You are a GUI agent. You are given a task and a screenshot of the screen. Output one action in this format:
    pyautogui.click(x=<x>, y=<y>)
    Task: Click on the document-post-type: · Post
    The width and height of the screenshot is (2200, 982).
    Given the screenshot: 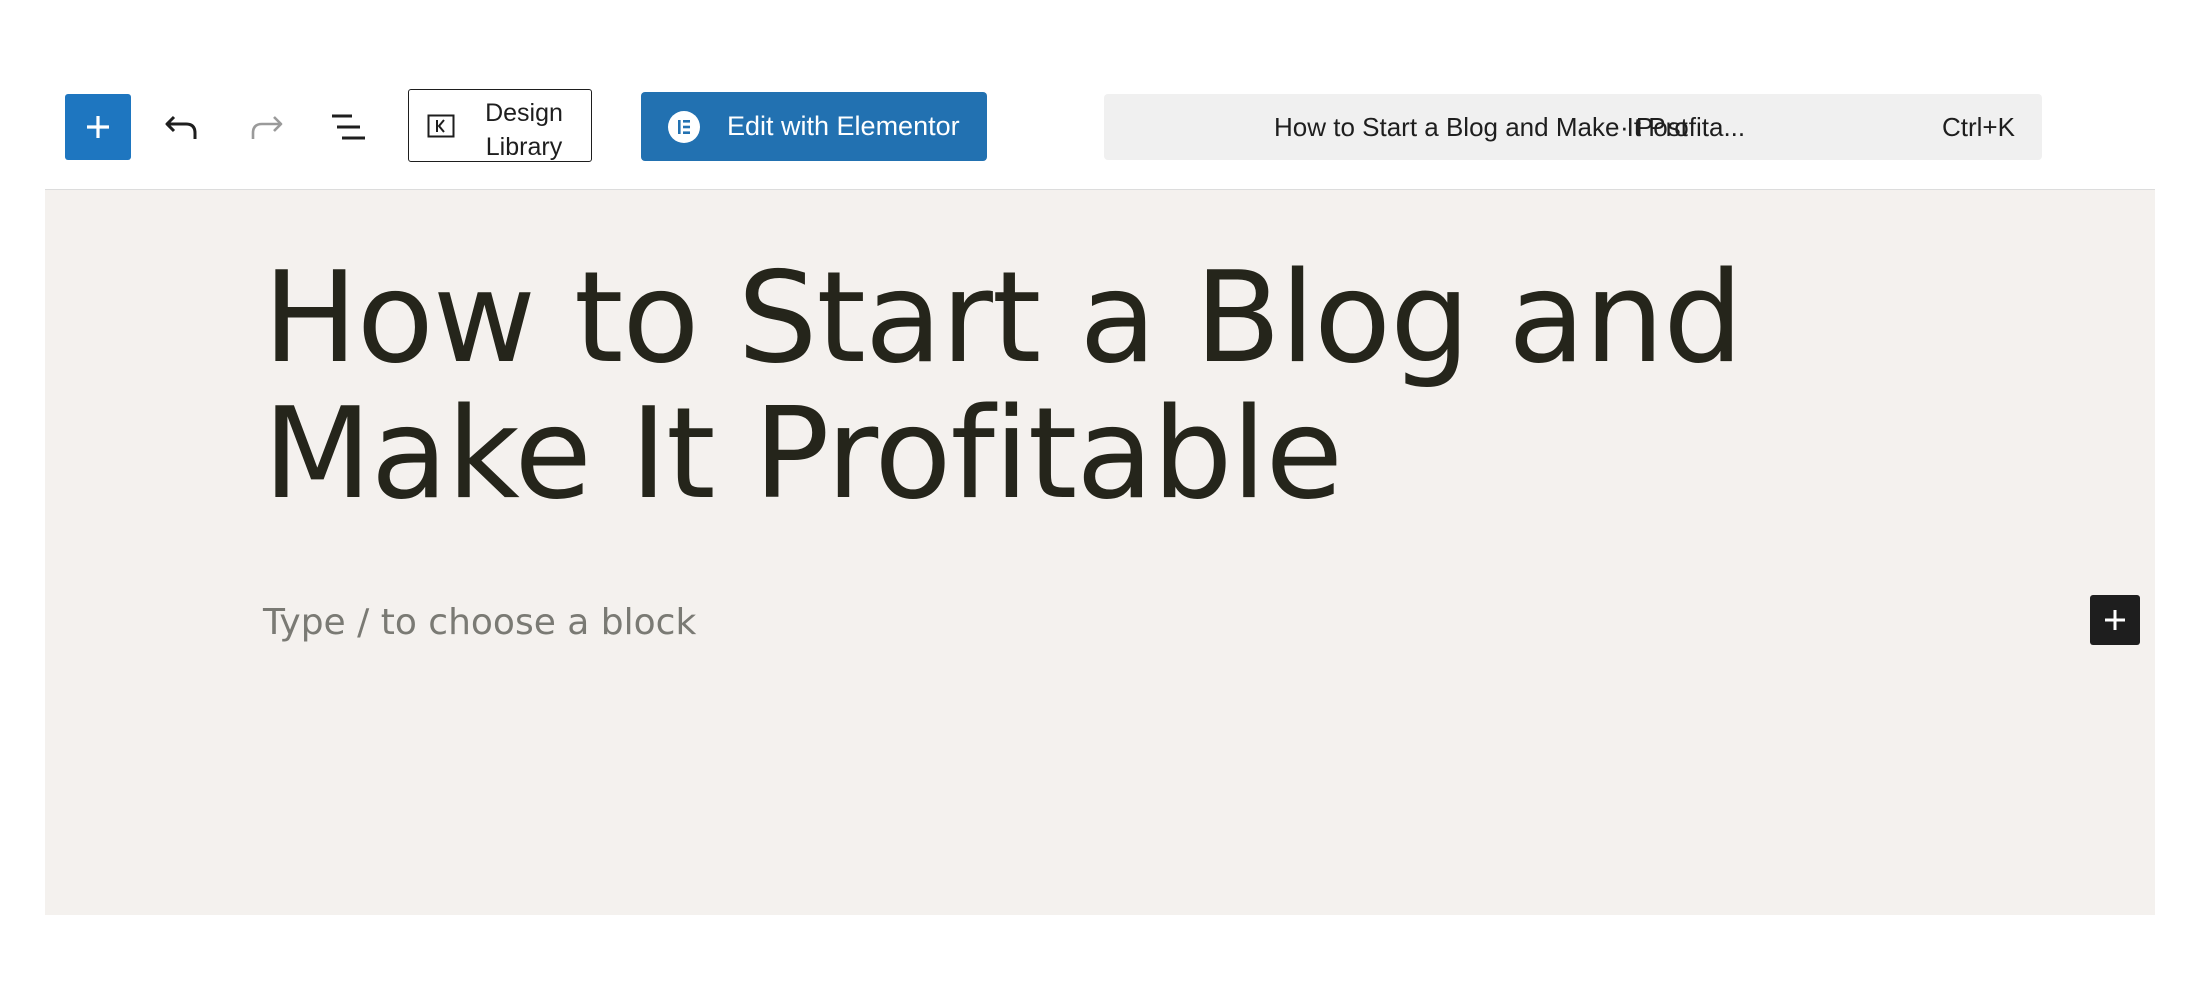 What is the action you would take?
    pyautogui.click(x=1654, y=127)
    